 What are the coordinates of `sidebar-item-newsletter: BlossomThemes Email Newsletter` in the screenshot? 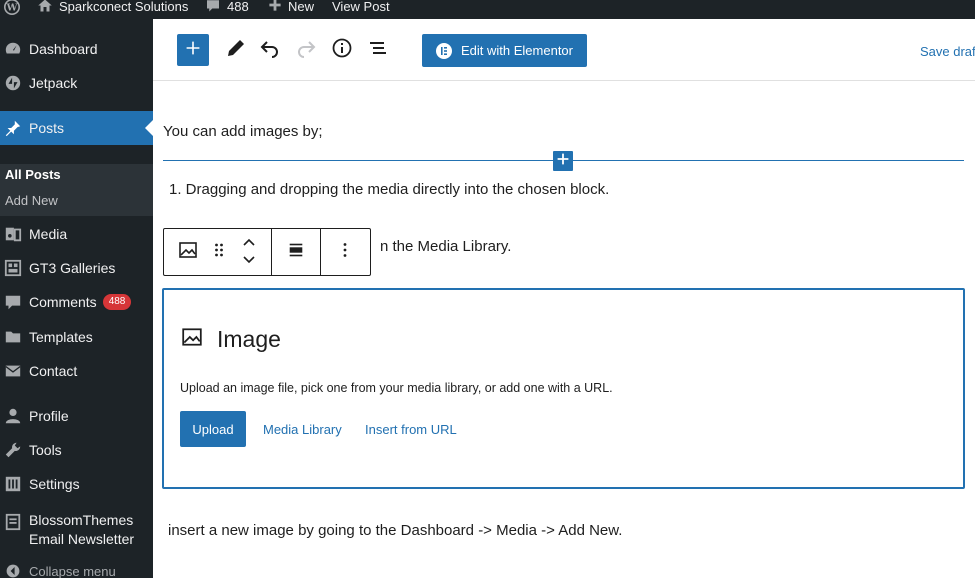 It's located at (76, 530).